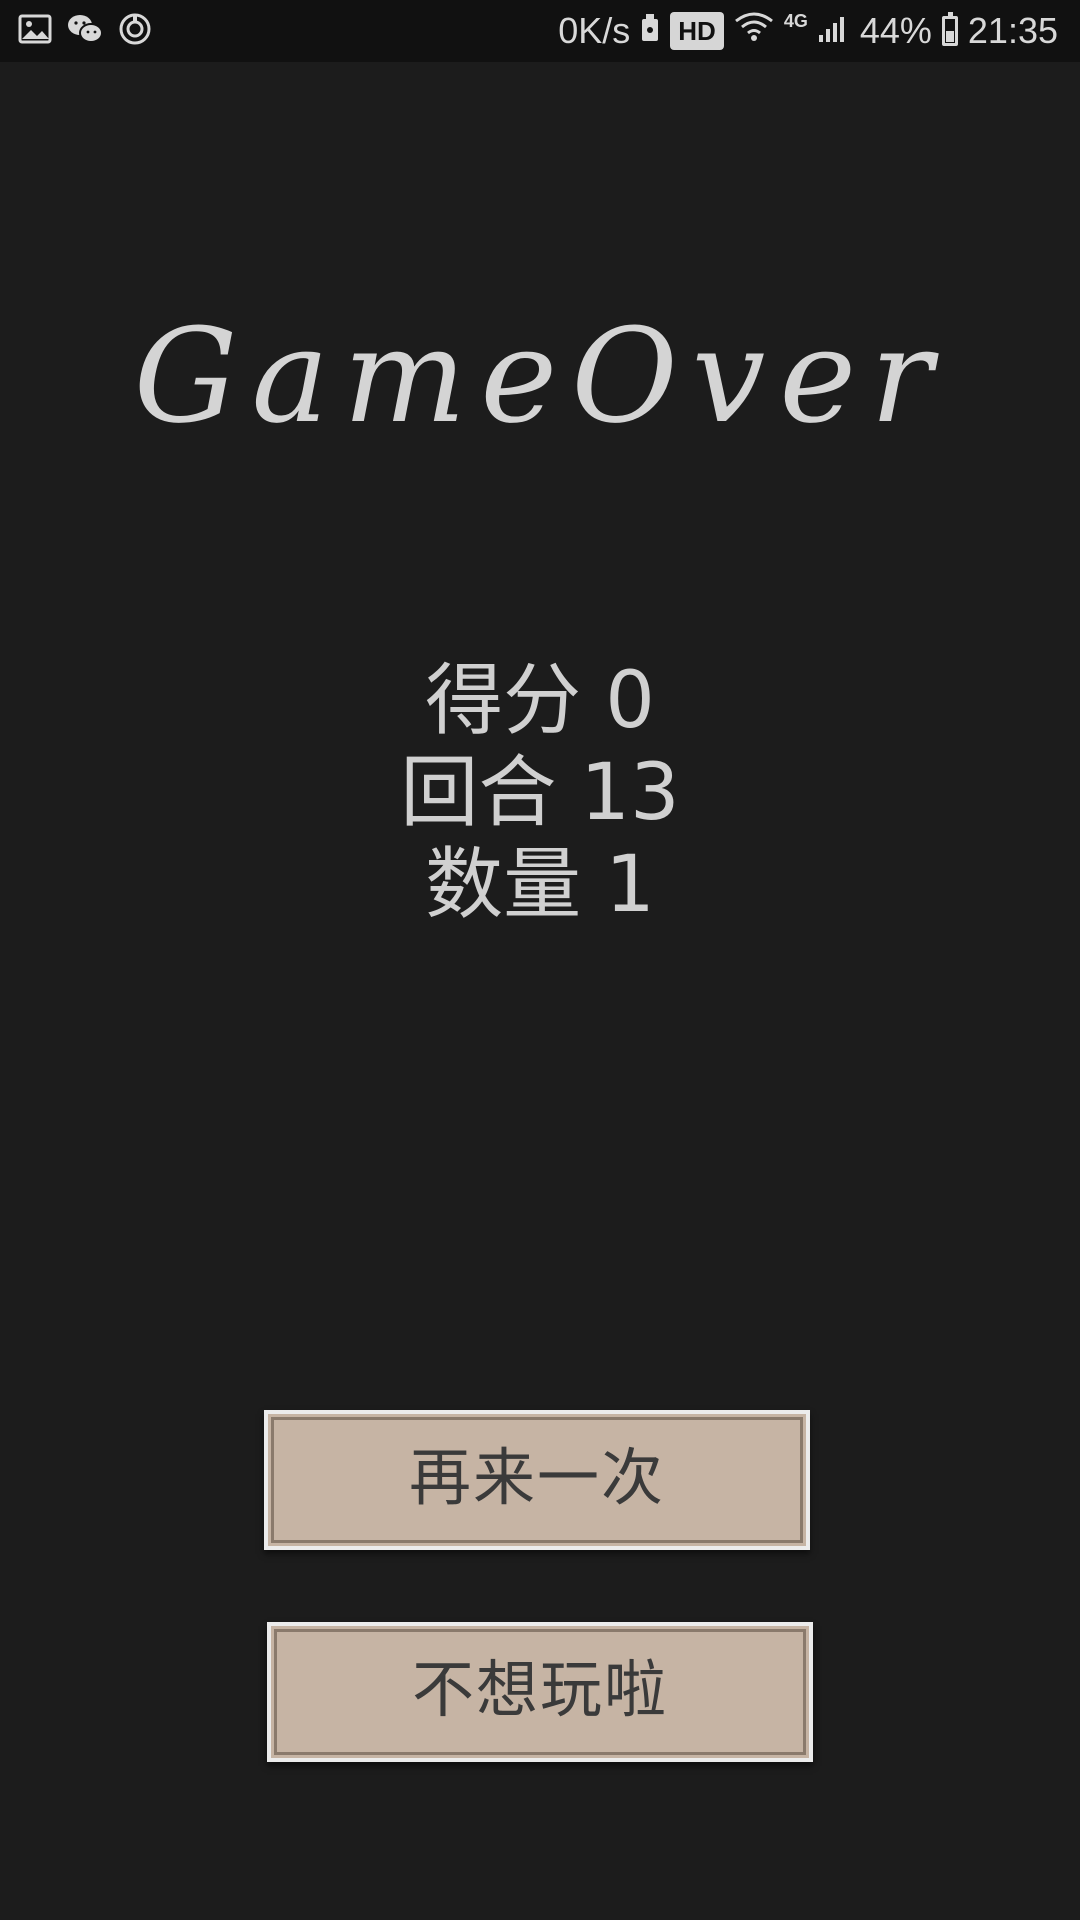  I want to click on clock: 21:35, so click(1012, 30).